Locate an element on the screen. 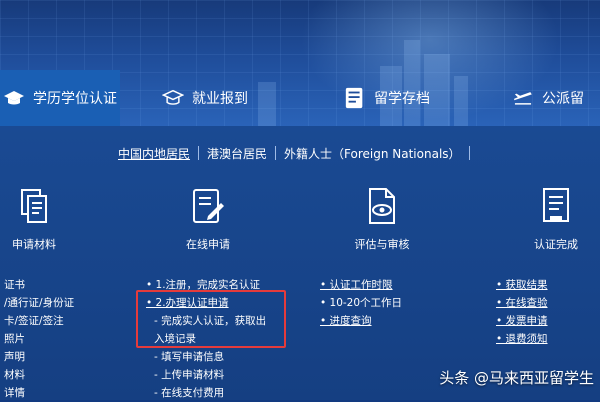 Image resolution: width=600 pixels, height=402 pixels. link-progress-query: • 进度查询 is located at coordinates (361, 321).